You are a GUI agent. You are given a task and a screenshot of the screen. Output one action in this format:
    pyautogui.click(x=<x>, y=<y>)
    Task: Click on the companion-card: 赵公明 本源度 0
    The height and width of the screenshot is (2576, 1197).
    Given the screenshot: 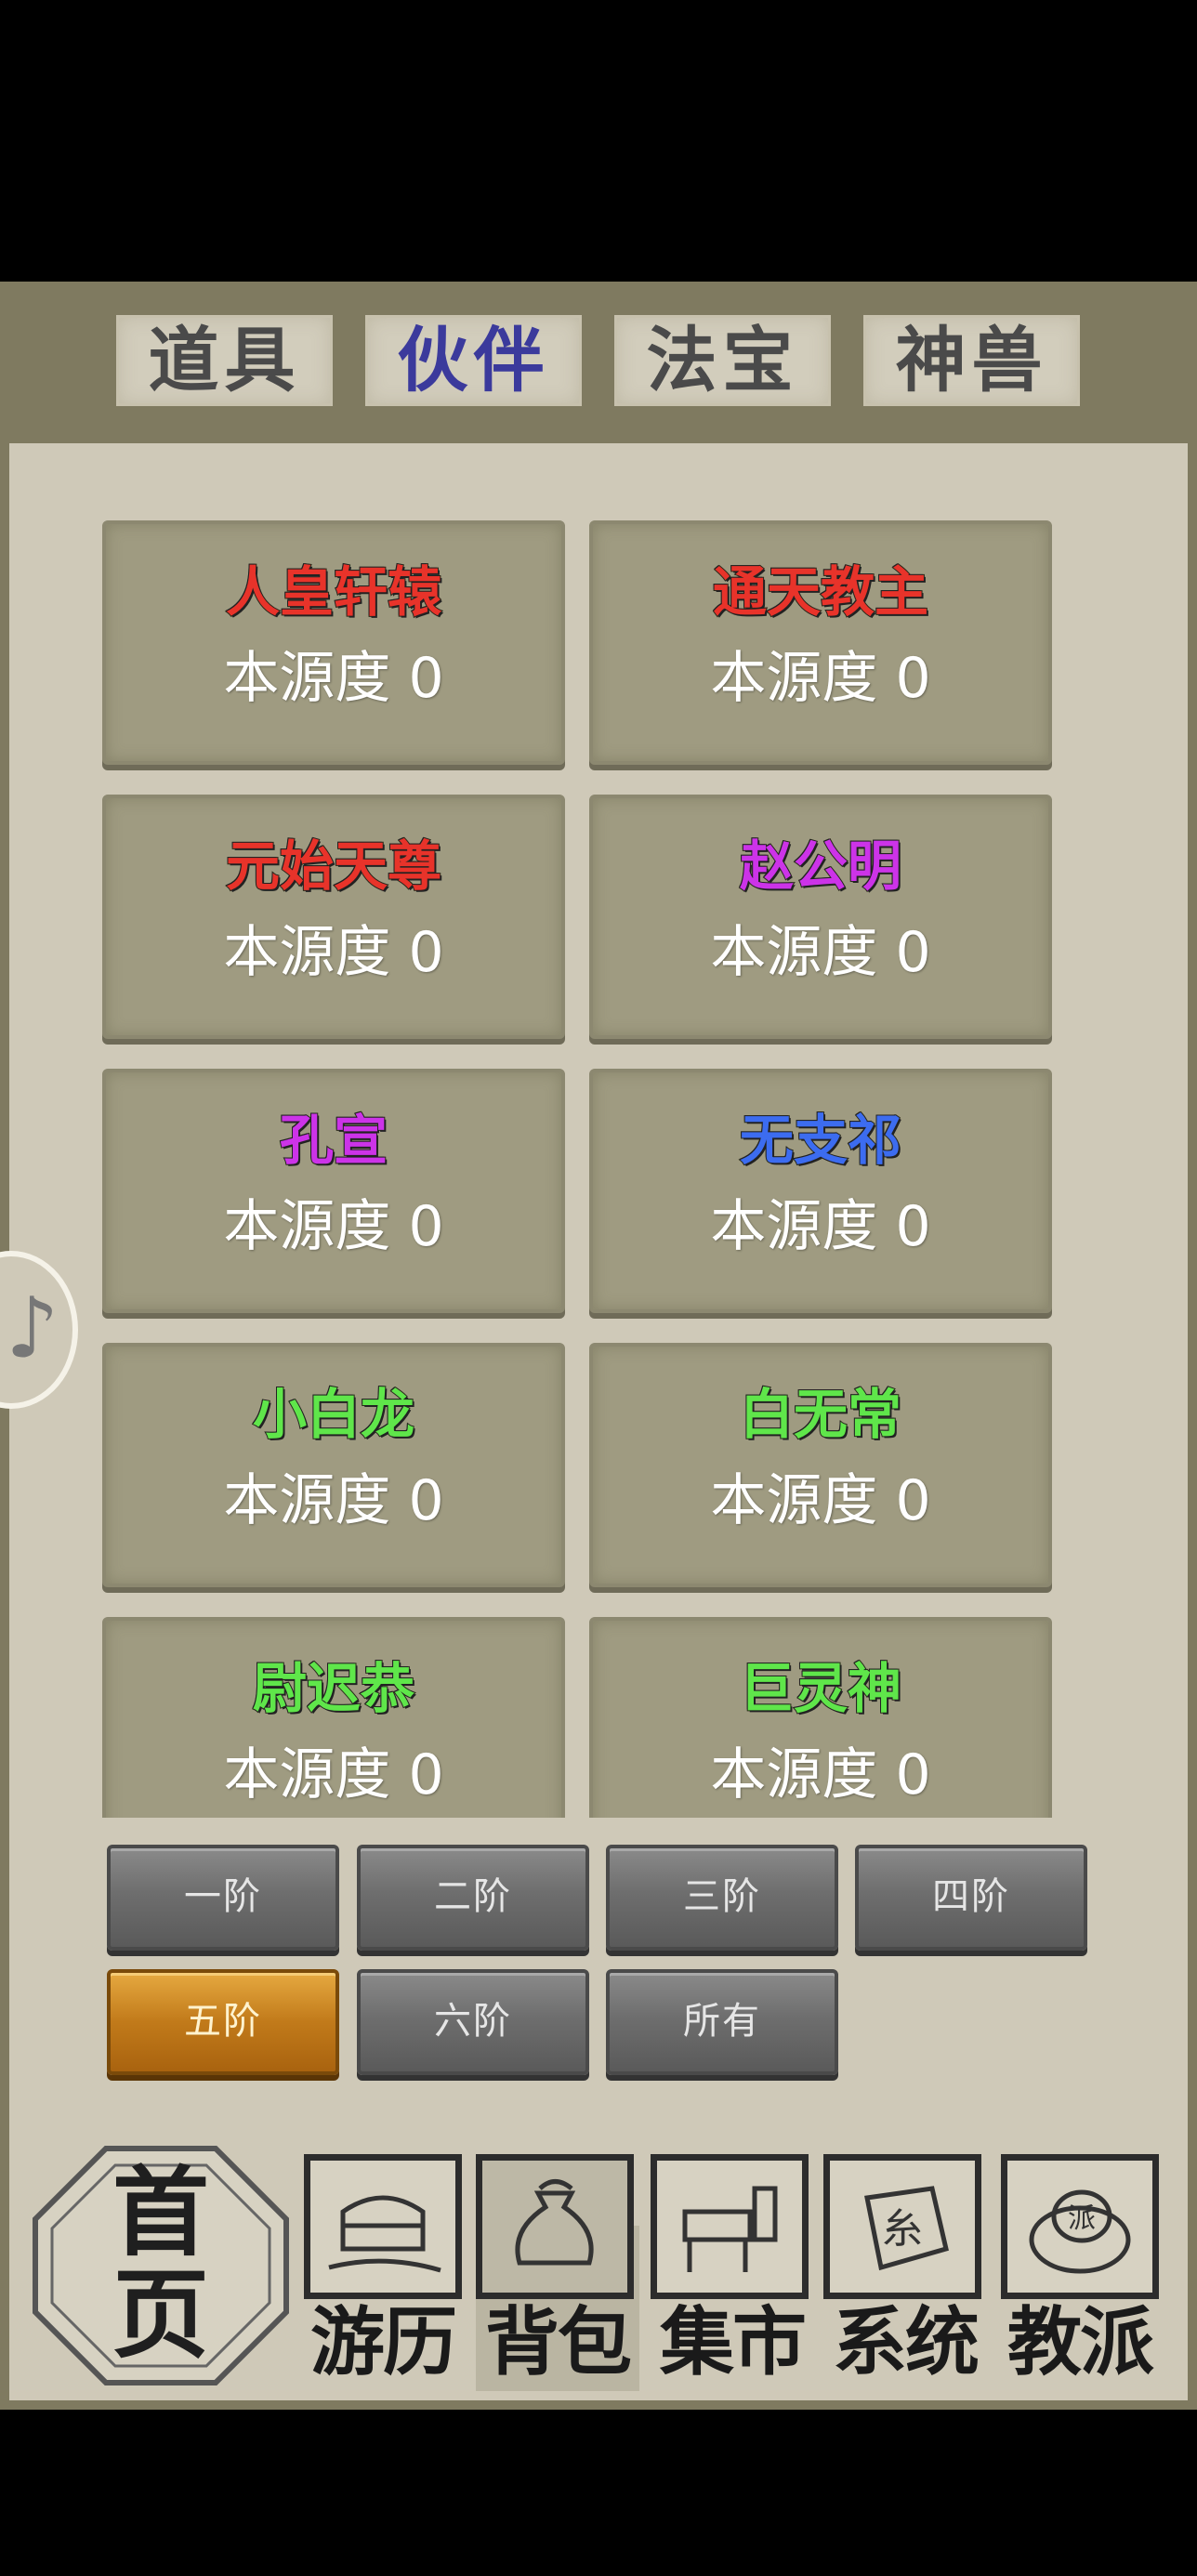 What is the action you would take?
    pyautogui.click(x=820, y=917)
    